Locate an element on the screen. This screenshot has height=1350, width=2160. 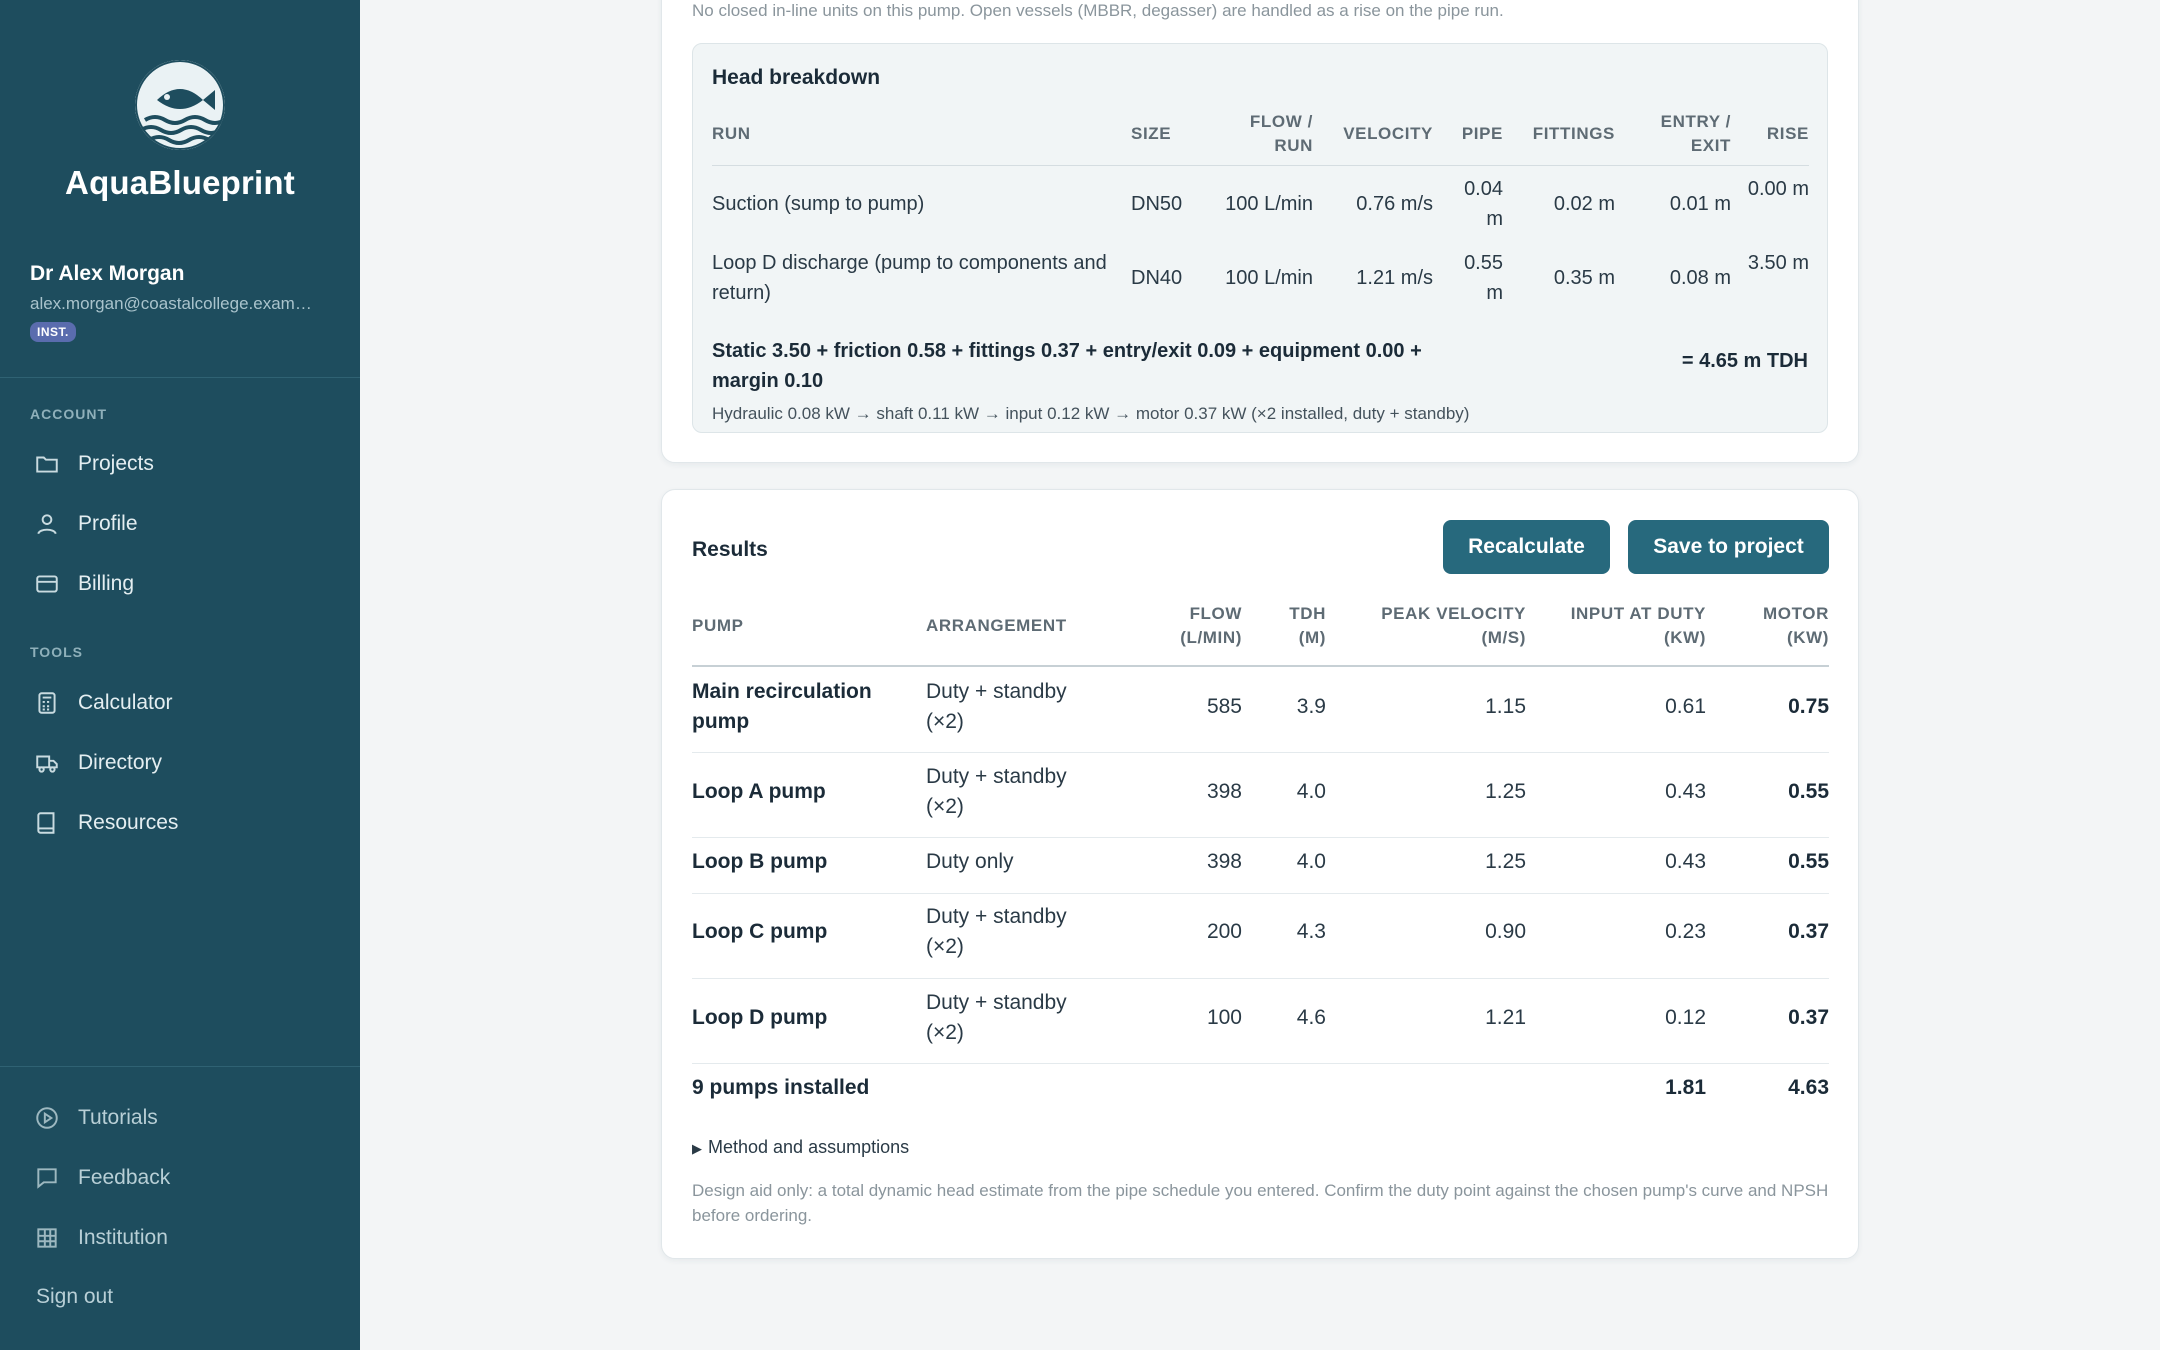
col-header-velocity: VELOCITY is located at coordinates (1388, 133).